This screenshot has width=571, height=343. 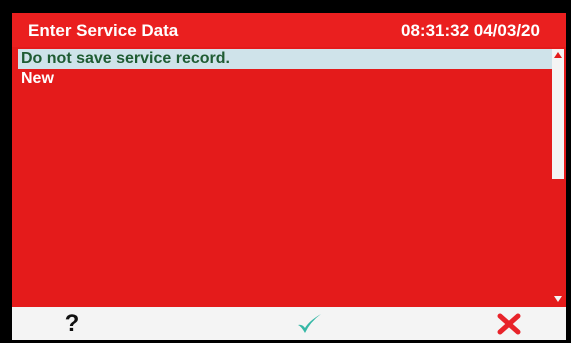 I want to click on title-bar: Enter Service Data 08:31:32 04/03/20, so click(x=289, y=30).